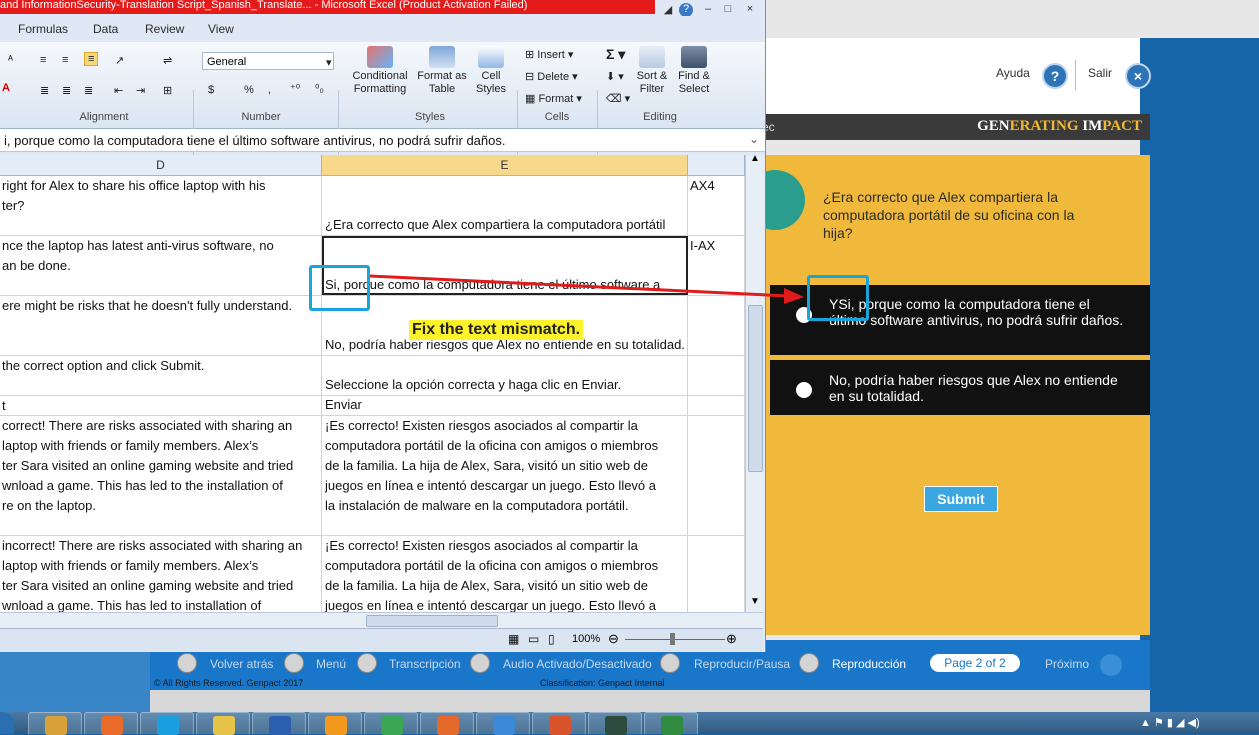 The width and height of the screenshot is (1259, 735). What do you see at coordinates (88, 90) in the screenshot?
I see `align-right-icon: ≣` at bounding box center [88, 90].